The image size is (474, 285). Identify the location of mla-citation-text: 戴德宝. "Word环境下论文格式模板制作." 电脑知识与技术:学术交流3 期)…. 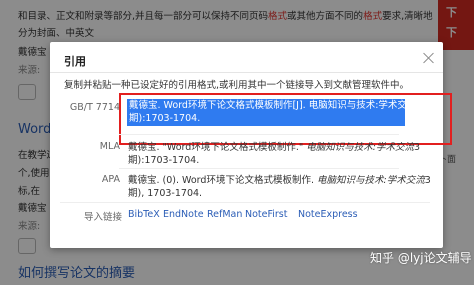
(274, 154).